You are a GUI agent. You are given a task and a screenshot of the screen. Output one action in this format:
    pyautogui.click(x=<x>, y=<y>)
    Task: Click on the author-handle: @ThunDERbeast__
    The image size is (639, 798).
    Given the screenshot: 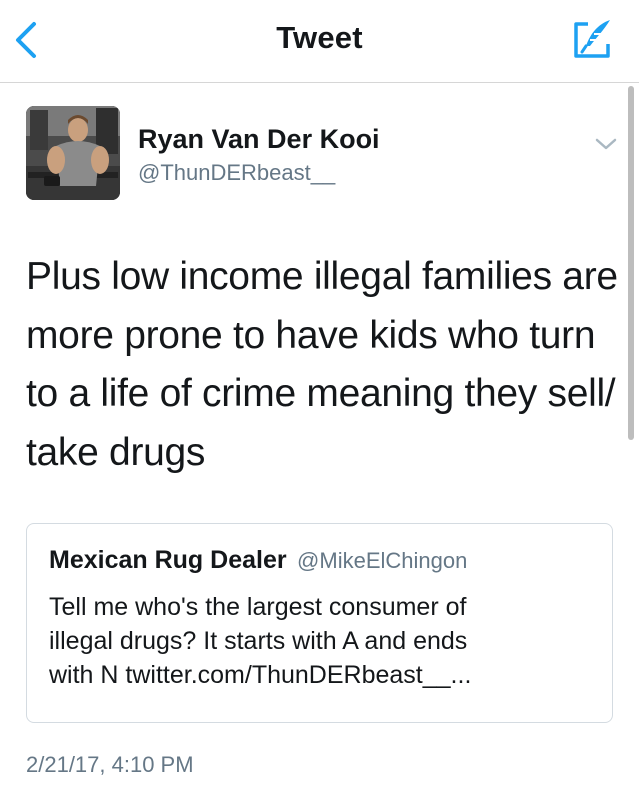 What is the action you would take?
    pyautogui.click(x=236, y=173)
    